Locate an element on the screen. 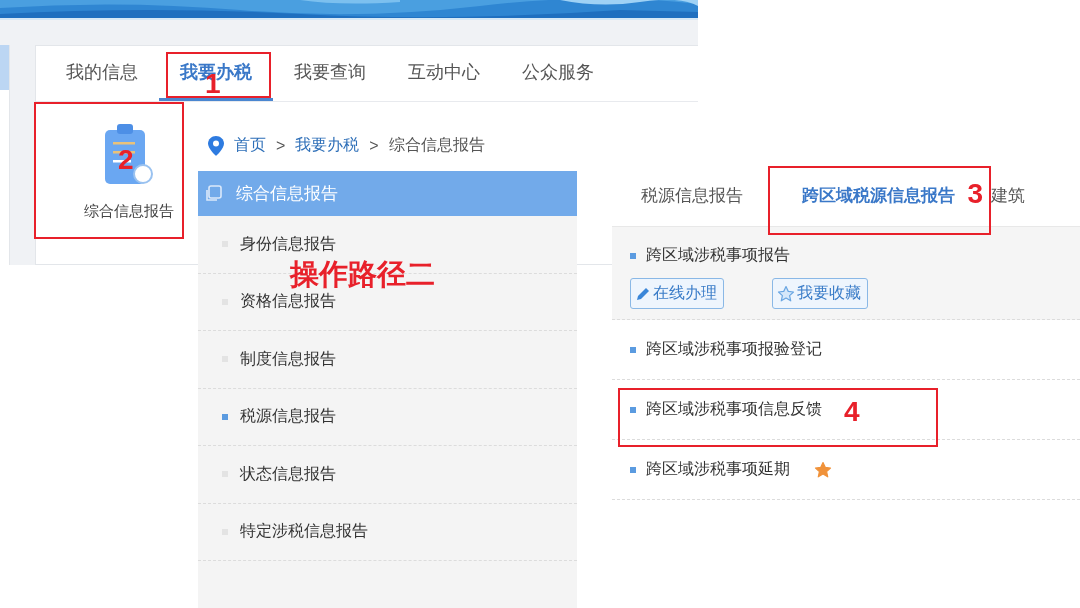  matter-link: 跨区域涉税事项延期 is located at coordinates (718, 469).